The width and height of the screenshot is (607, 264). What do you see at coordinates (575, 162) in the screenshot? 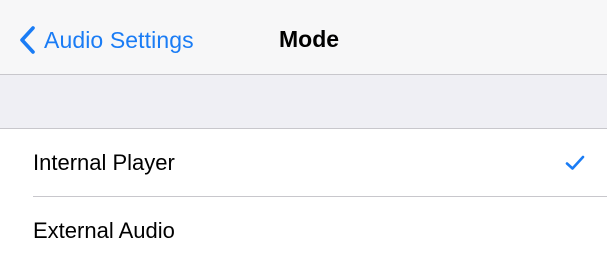
I see `checkmark-icon` at bounding box center [575, 162].